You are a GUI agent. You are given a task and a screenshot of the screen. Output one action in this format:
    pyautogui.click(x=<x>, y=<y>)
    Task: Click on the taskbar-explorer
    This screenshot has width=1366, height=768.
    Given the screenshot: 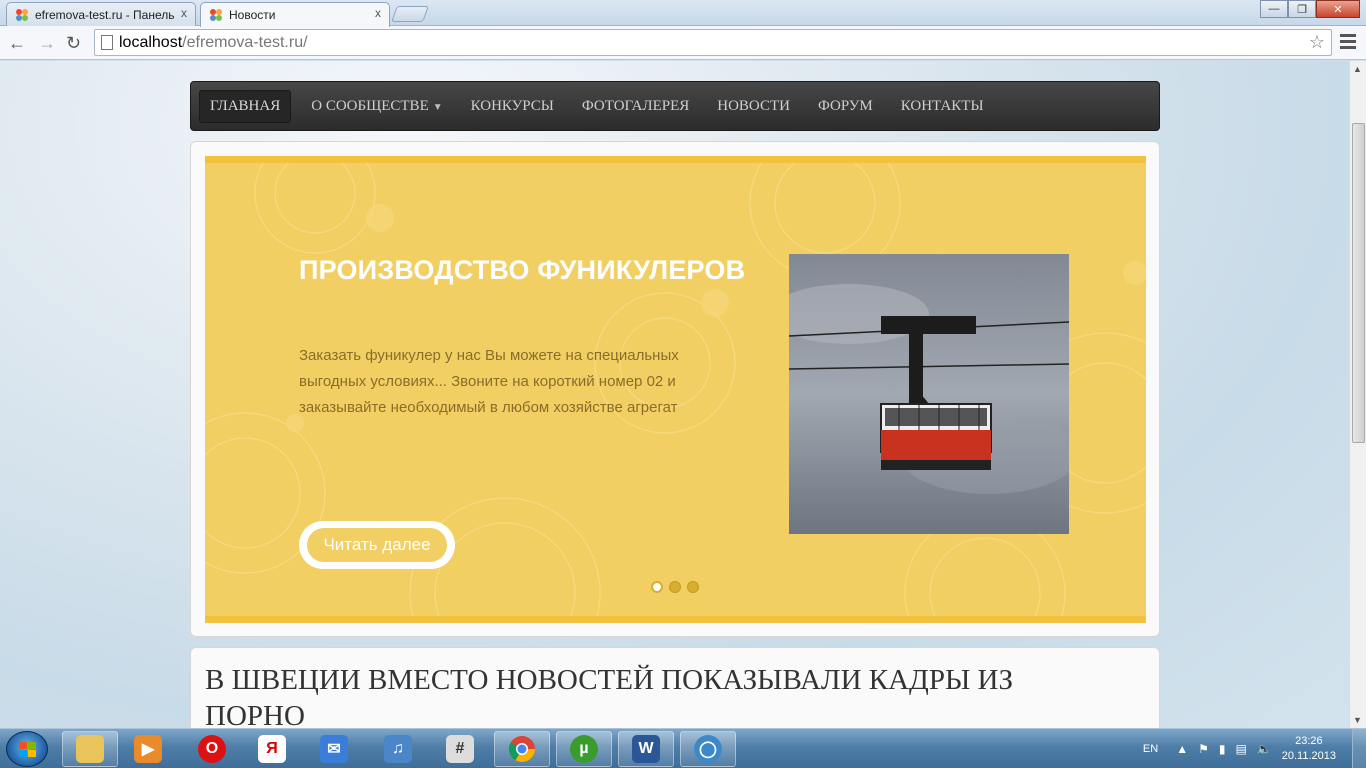 What is the action you would take?
    pyautogui.click(x=90, y=749)
    